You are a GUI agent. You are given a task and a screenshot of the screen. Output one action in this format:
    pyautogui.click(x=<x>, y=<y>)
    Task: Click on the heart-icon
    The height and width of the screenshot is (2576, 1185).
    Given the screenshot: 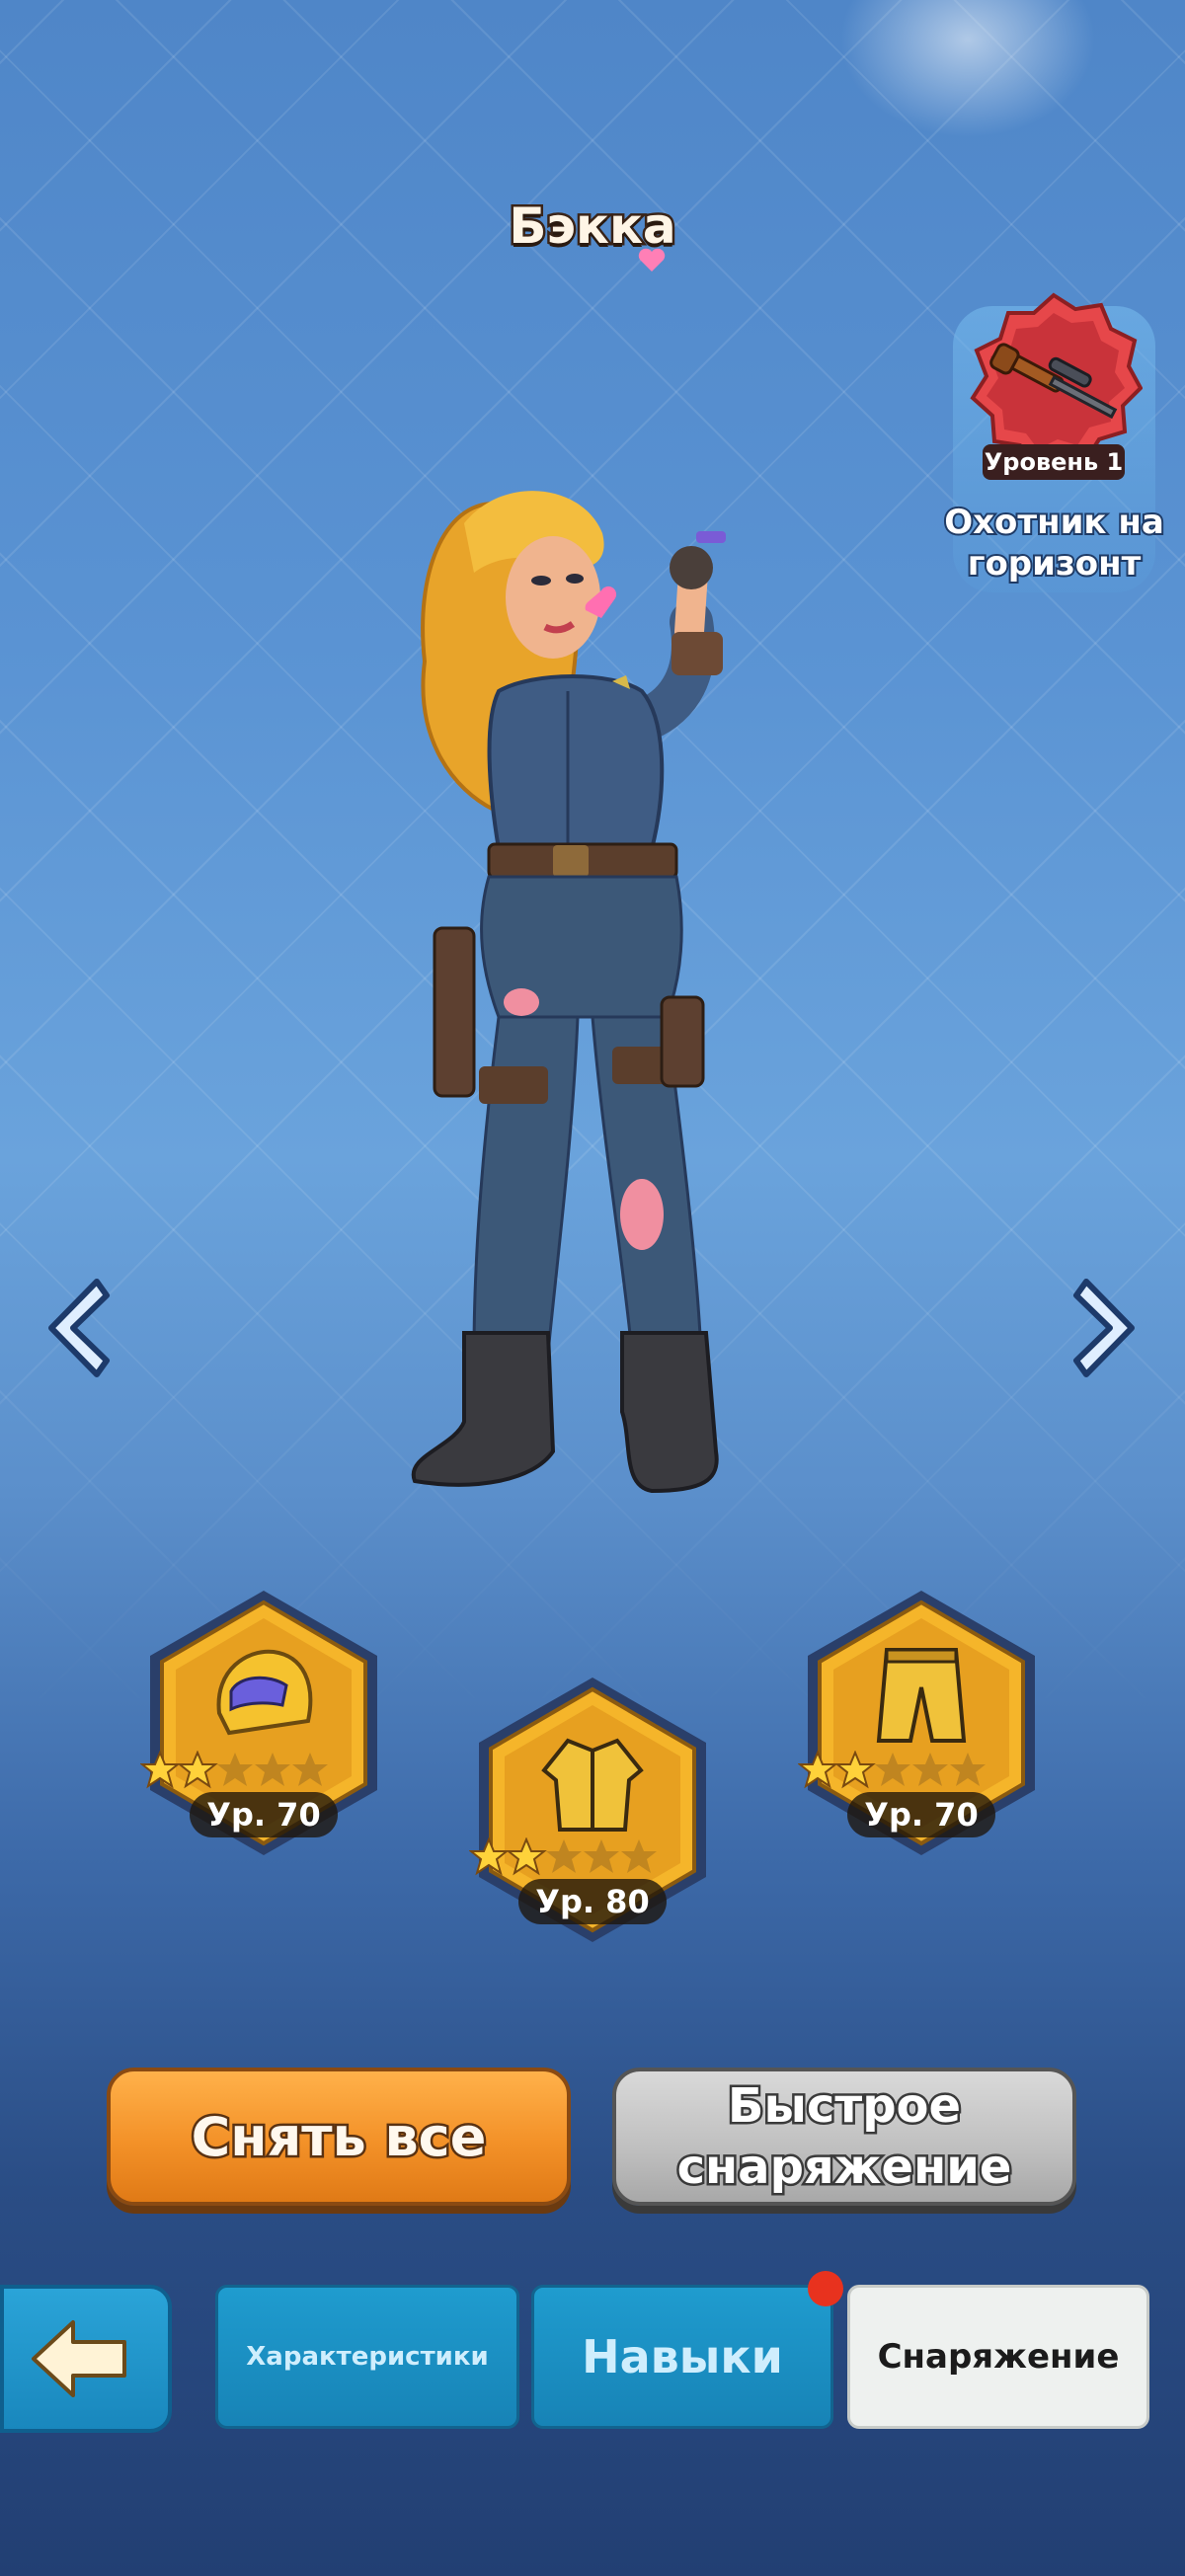 What is the action you would take?
    pyautogui.click(x=652, y=260)
    